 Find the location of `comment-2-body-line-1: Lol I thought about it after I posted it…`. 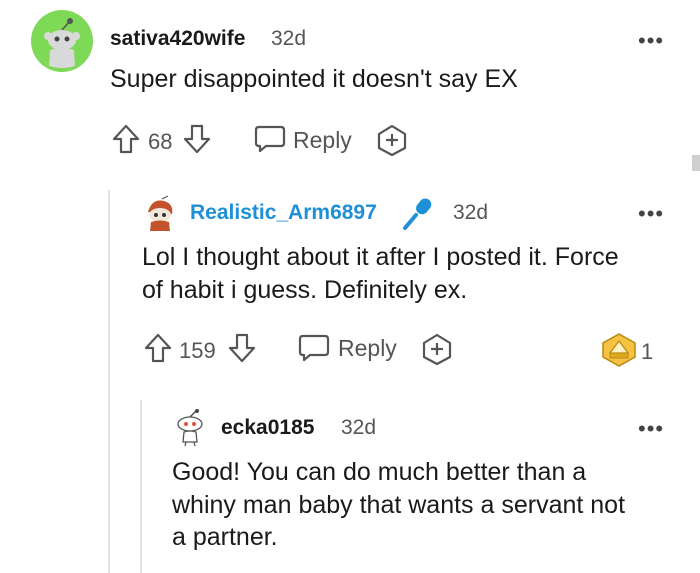

comment-2-body-line-1: Lol I thought about it after I posted it… is located at coordinates (380, 257).